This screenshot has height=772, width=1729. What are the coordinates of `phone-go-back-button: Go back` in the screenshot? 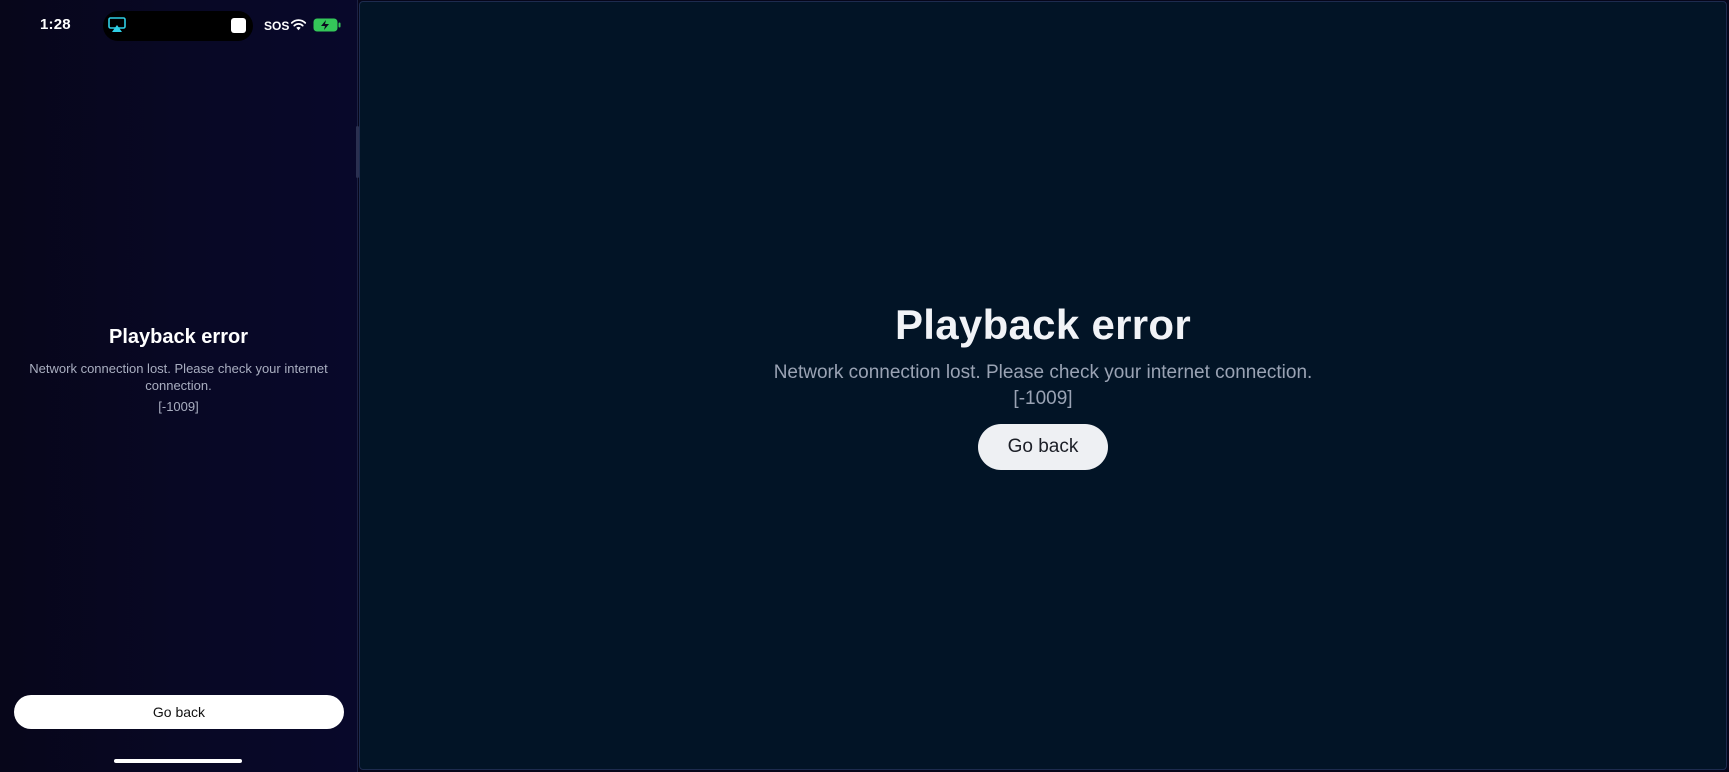 It's located at (179, 712).